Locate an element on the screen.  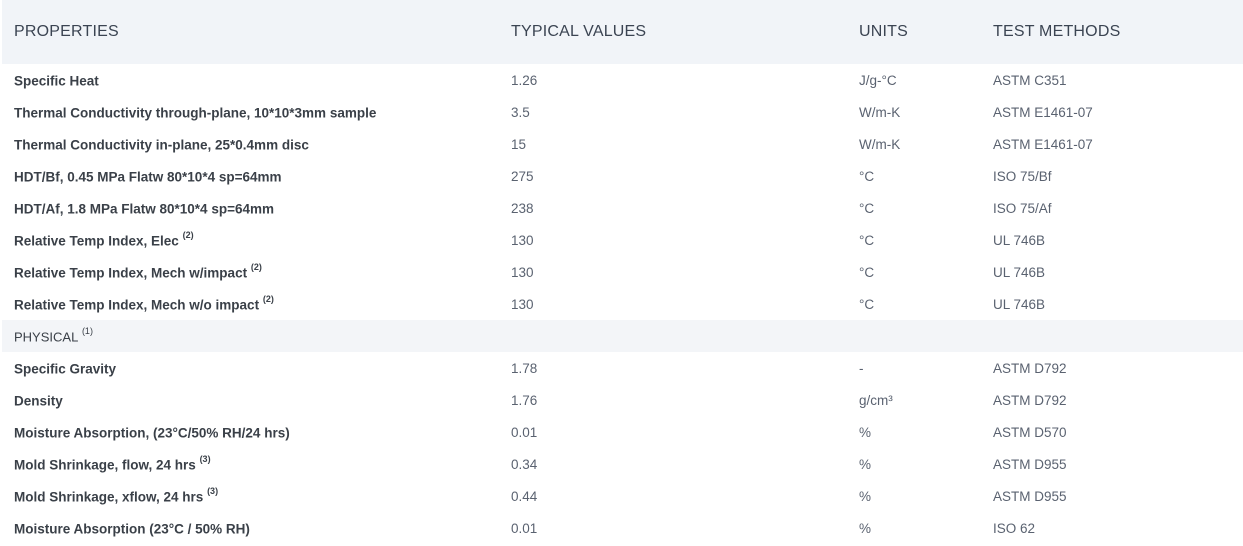
property-name: Density is located at coordinates (38, 401).